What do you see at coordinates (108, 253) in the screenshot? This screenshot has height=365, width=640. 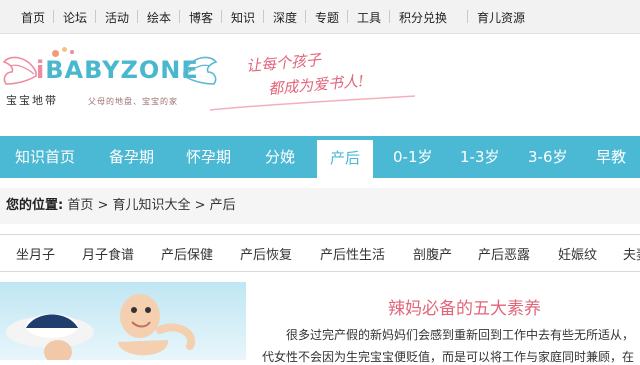 I see `tab-confinement-recipes: 月子食谱` at bounding box center [108, 253].